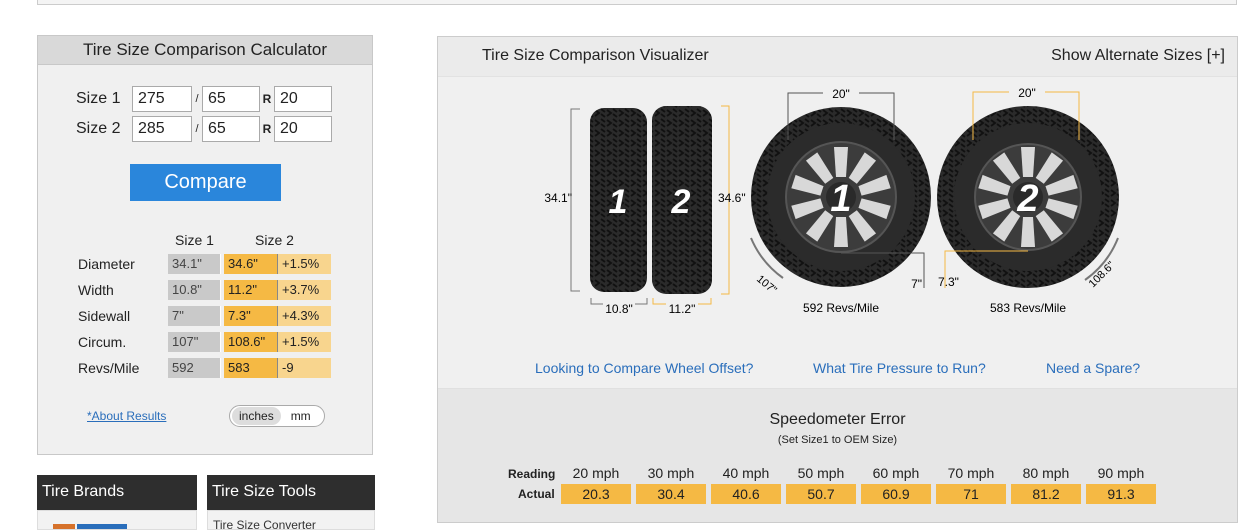  What do you see at coordinates (194, 316) in the screenshot?
I see `result-size1: 7"` at bounding box center [194, 316].